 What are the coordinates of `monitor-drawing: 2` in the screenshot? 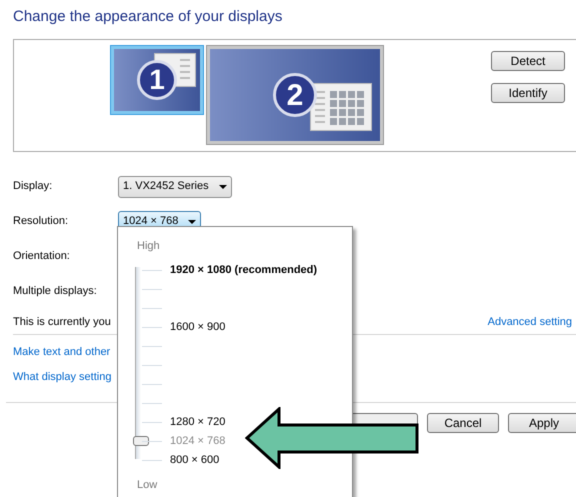 It's located at (295, 95).